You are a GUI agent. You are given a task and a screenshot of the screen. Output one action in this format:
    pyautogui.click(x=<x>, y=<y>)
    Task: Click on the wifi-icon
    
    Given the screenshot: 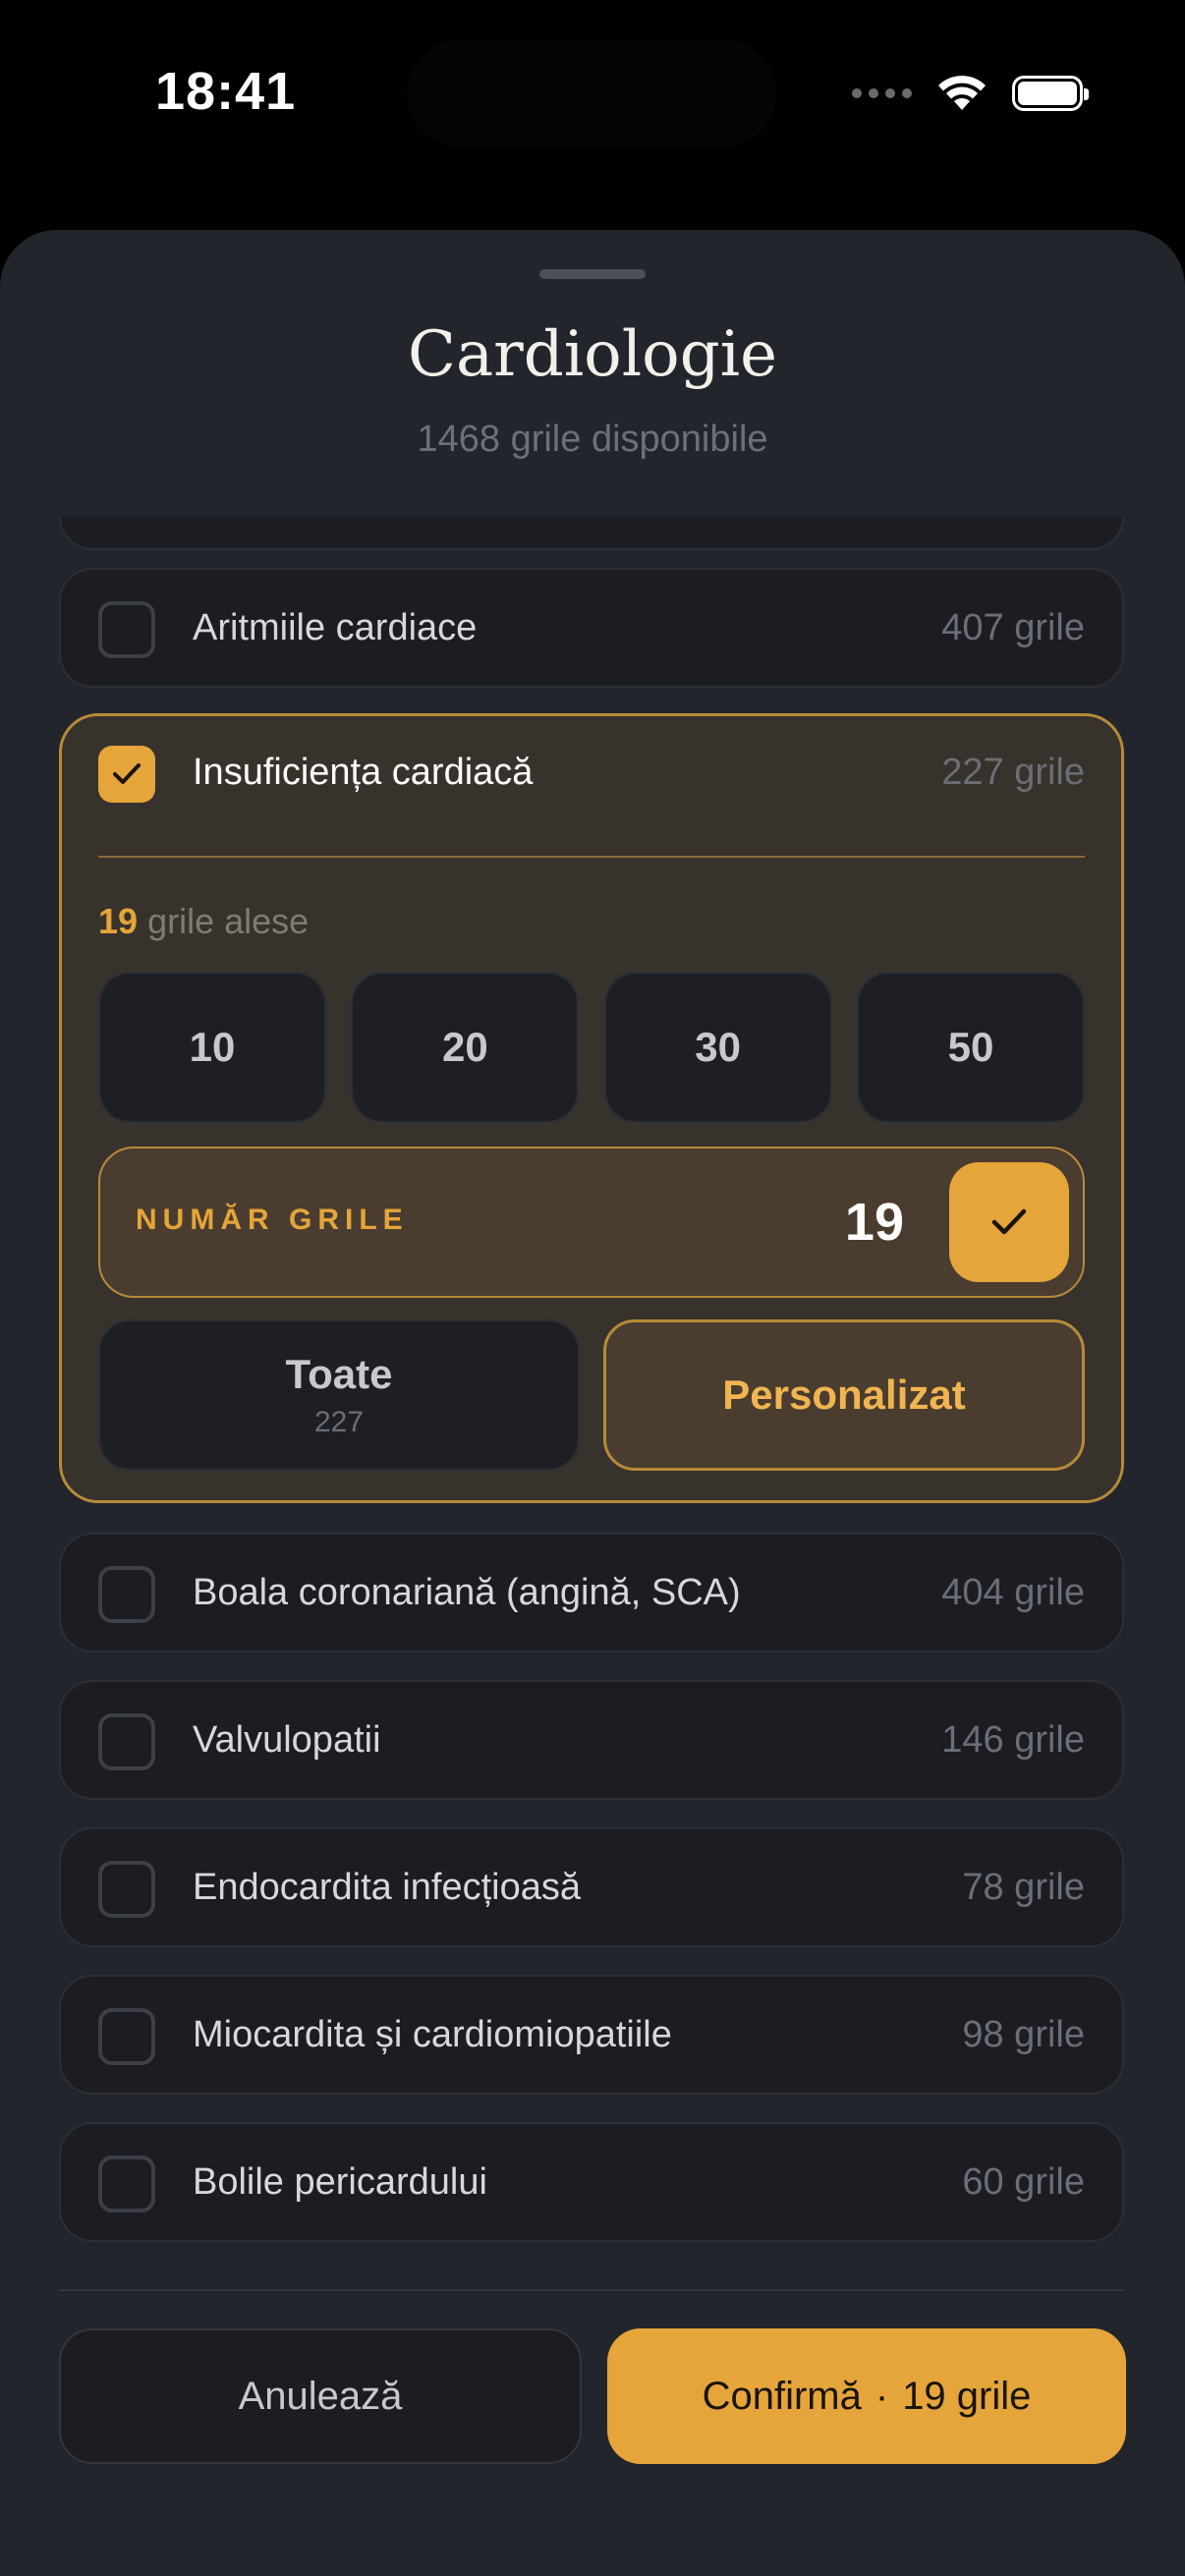 What is the action you would take?
    pyautogui.click(x=962, y=93)
    